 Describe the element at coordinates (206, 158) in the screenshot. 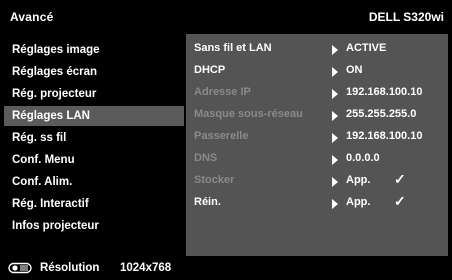

I see `setting-label: DNS` at that location.